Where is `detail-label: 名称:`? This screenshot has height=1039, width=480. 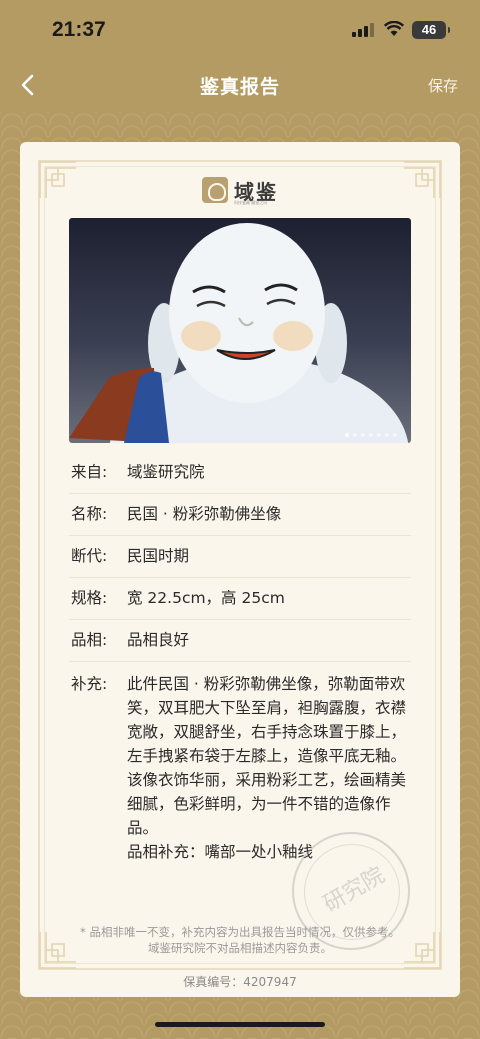 detail-label: 名称: is located at coordinates (89, 514).